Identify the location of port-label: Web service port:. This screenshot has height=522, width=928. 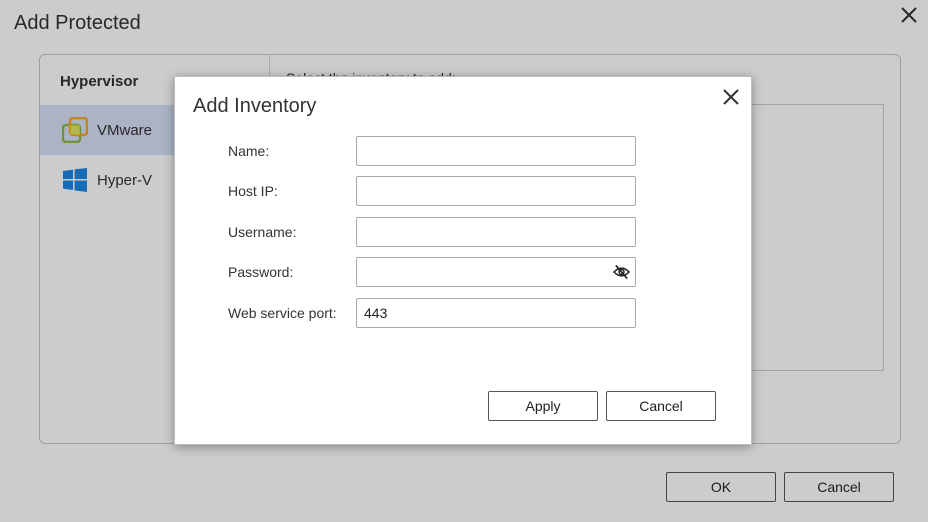
(282, 313).